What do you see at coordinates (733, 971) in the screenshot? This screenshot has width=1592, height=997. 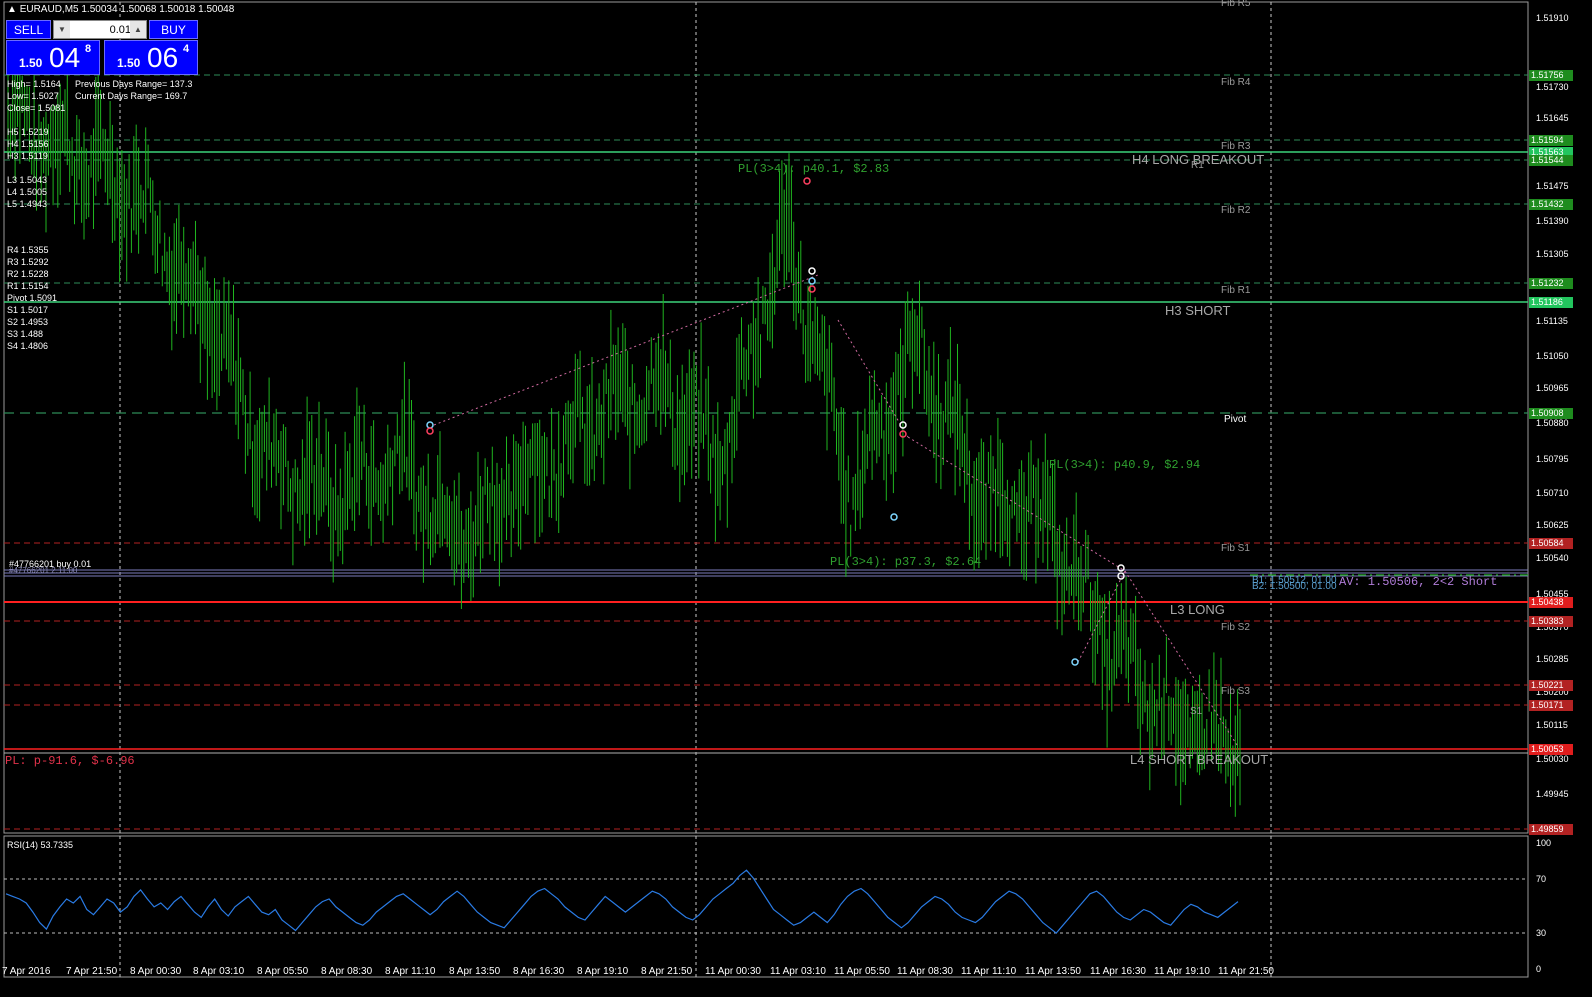 I see `time-tick: 11 Apr 00:30` at bounding box center [733, 971].